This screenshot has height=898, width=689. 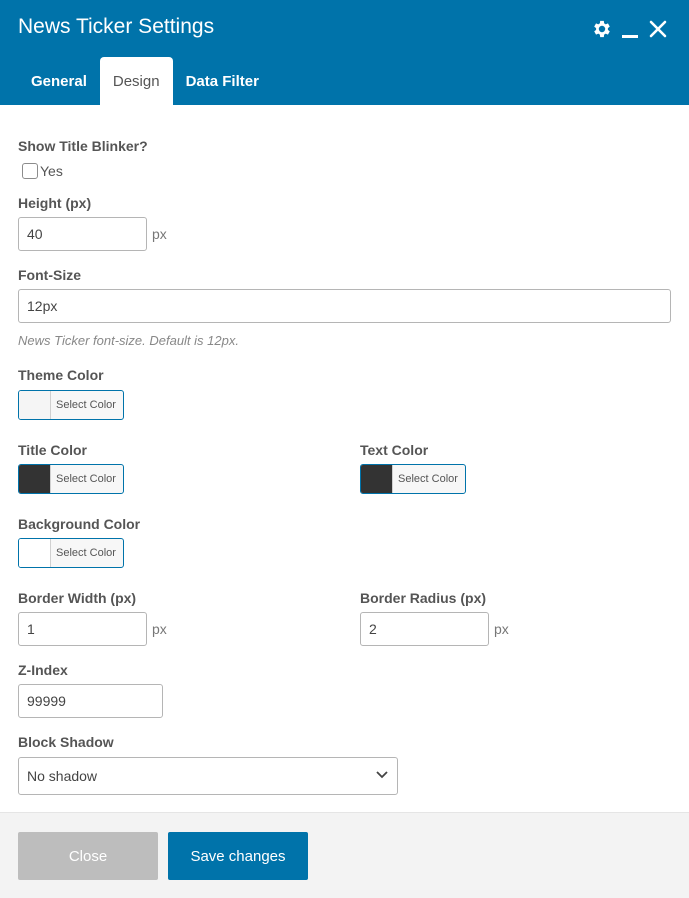 I want to click on minimize-icon, so click(x=630, y=29).